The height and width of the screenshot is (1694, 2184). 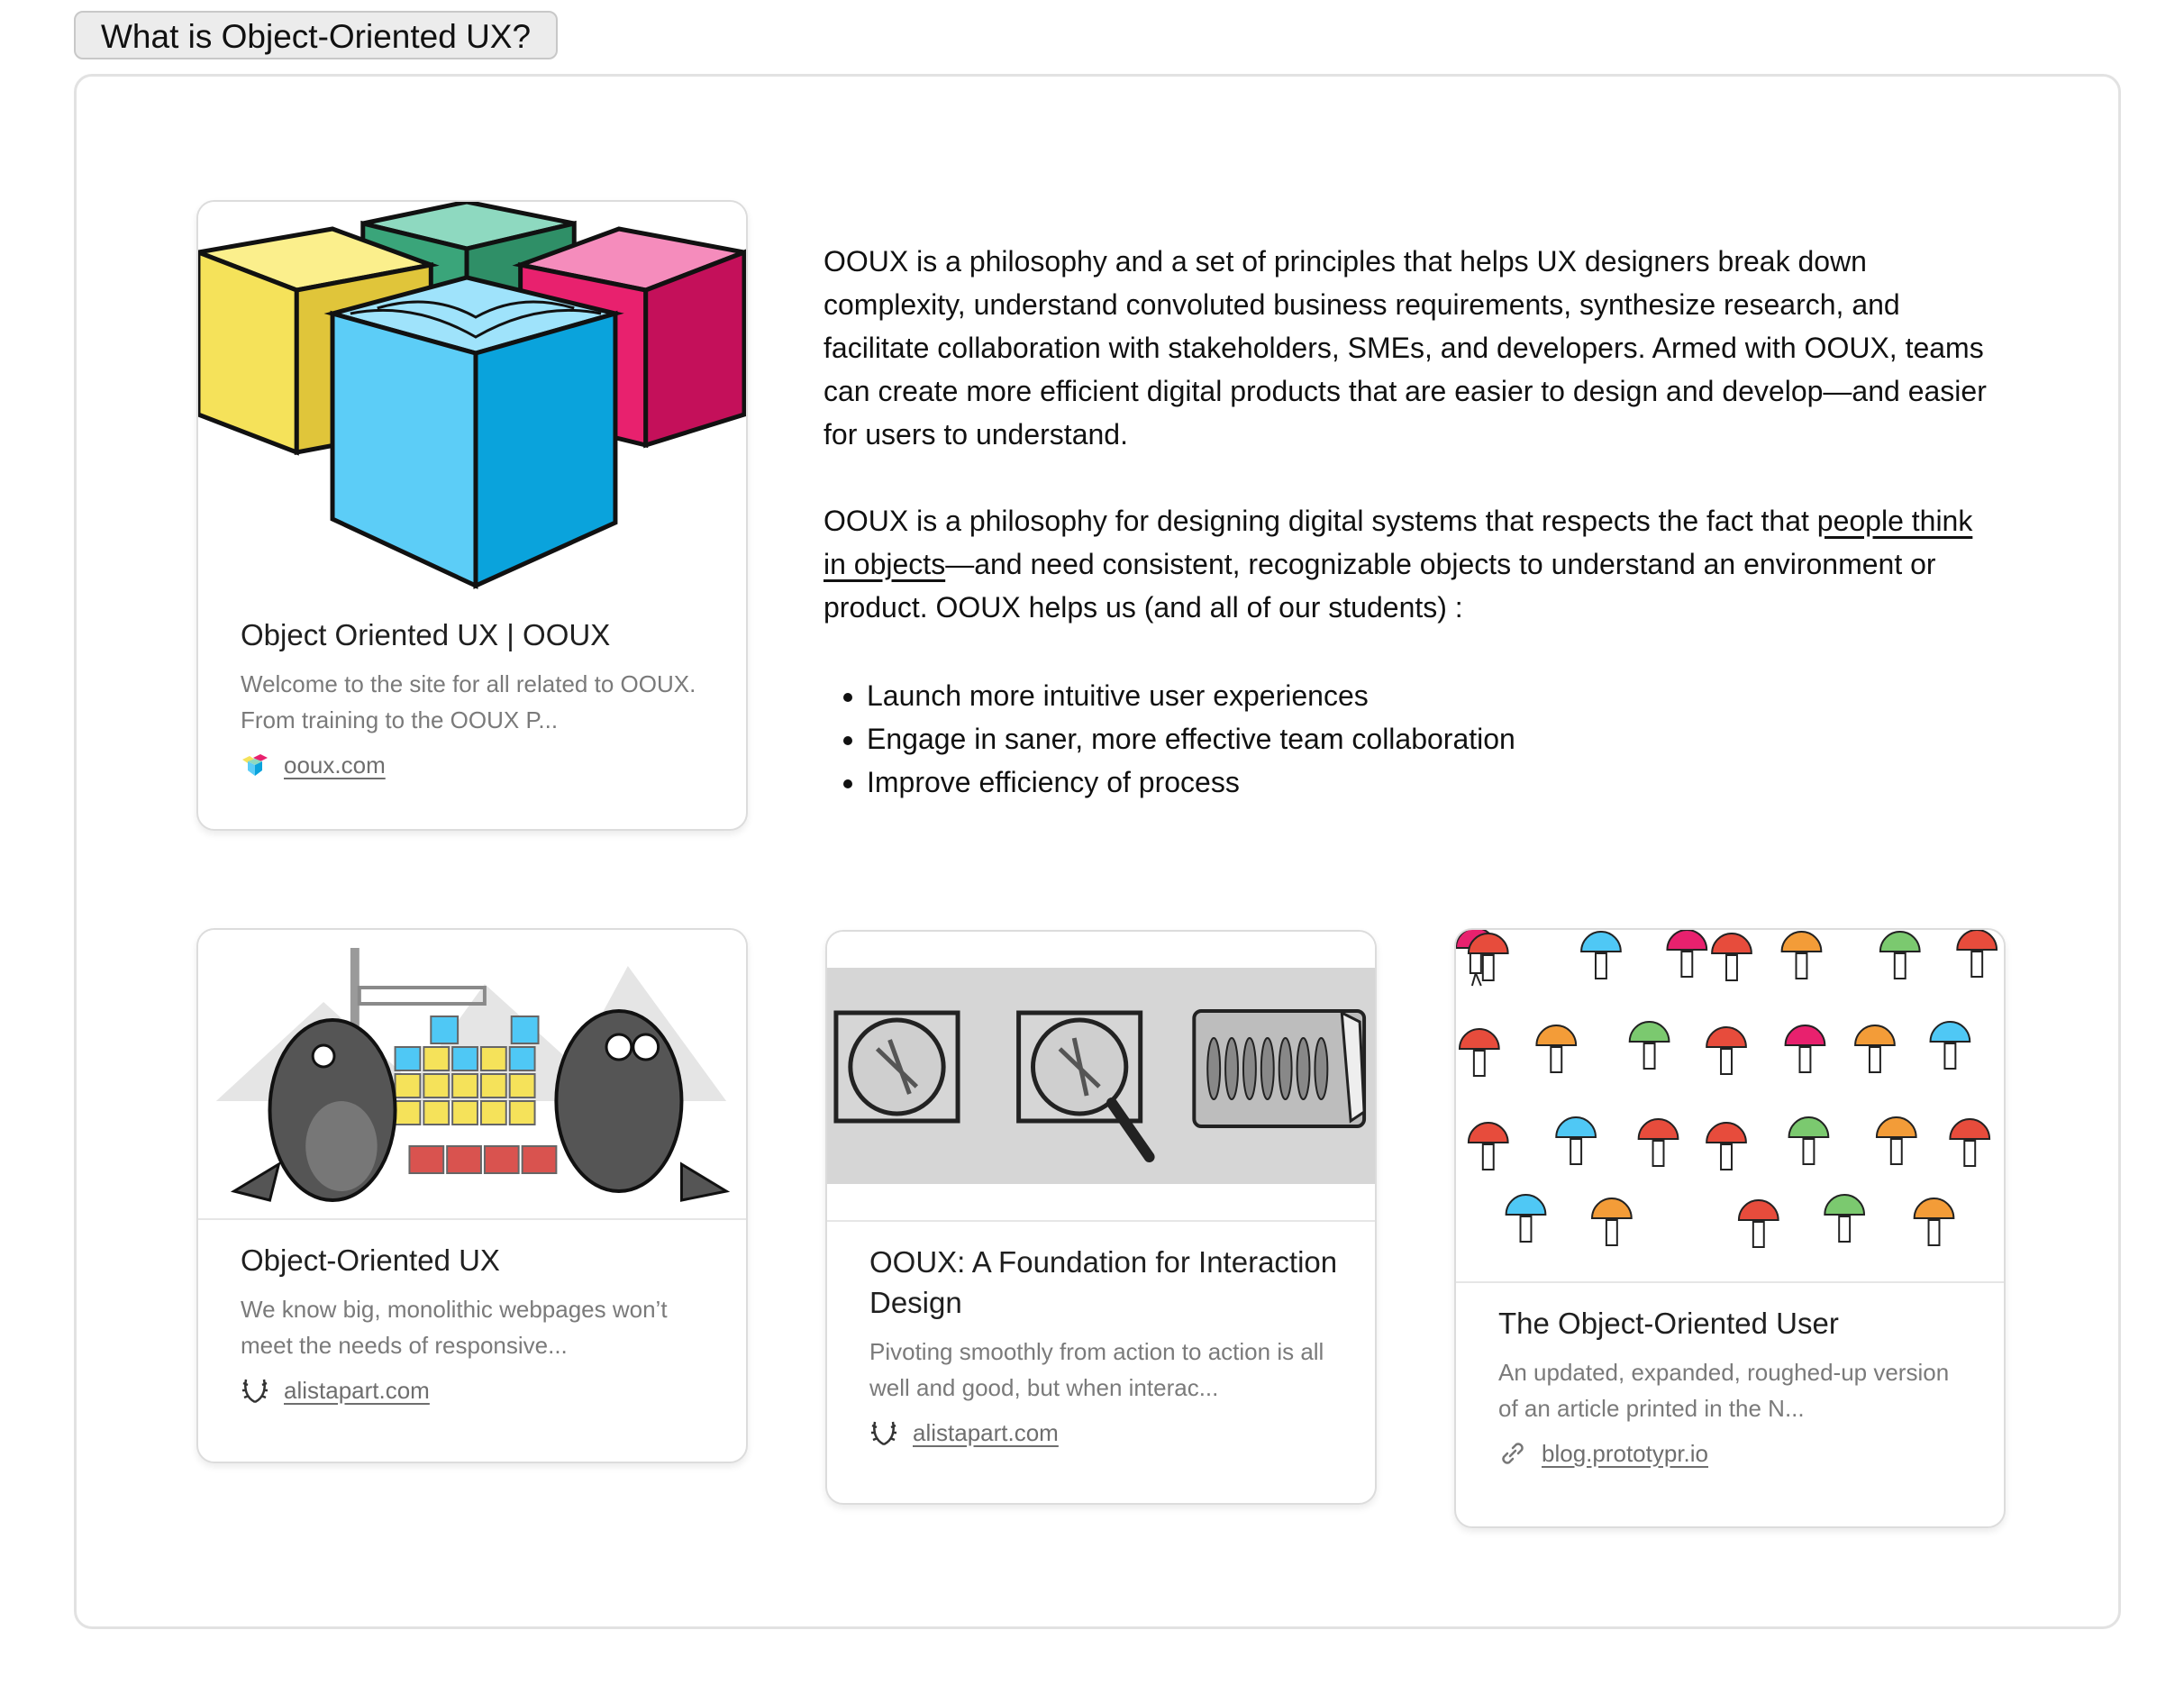 I want to click on card-thumbnail-cooking, so click(x=1101, y=1077).